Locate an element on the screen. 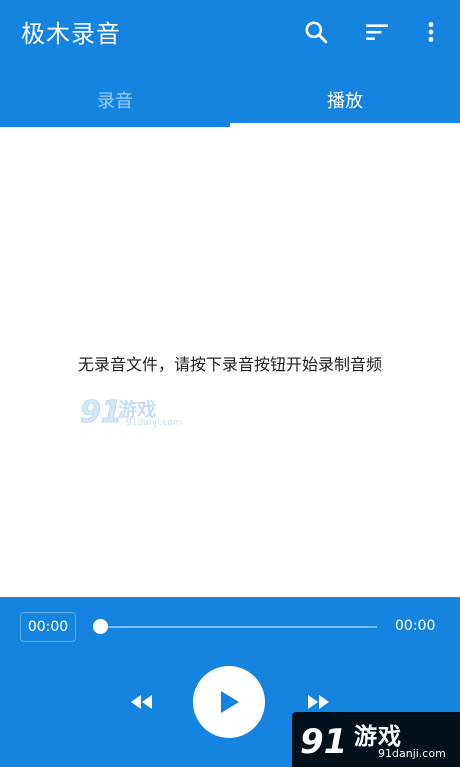  more-options-button is located at coordinates (431, 32).